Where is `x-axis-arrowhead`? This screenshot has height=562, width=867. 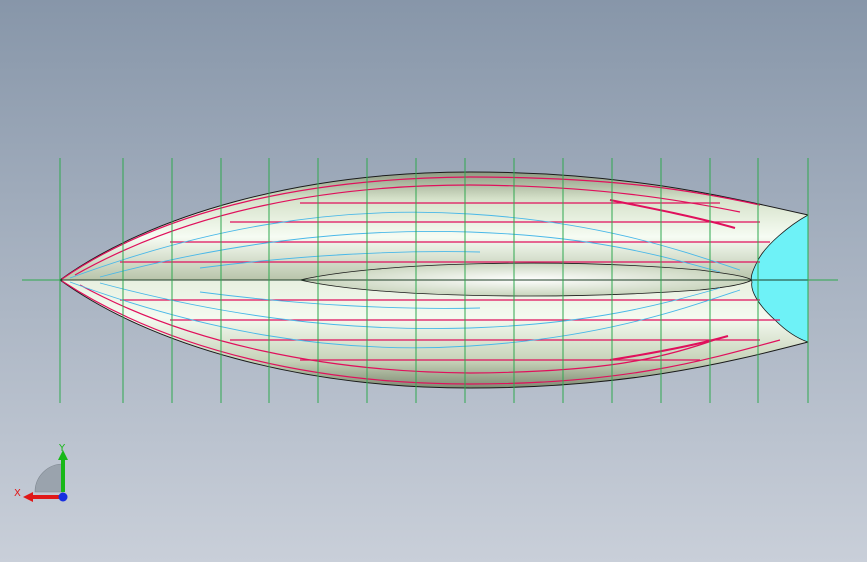 x-axis-arrowhead is located at coordinates (28, 497).